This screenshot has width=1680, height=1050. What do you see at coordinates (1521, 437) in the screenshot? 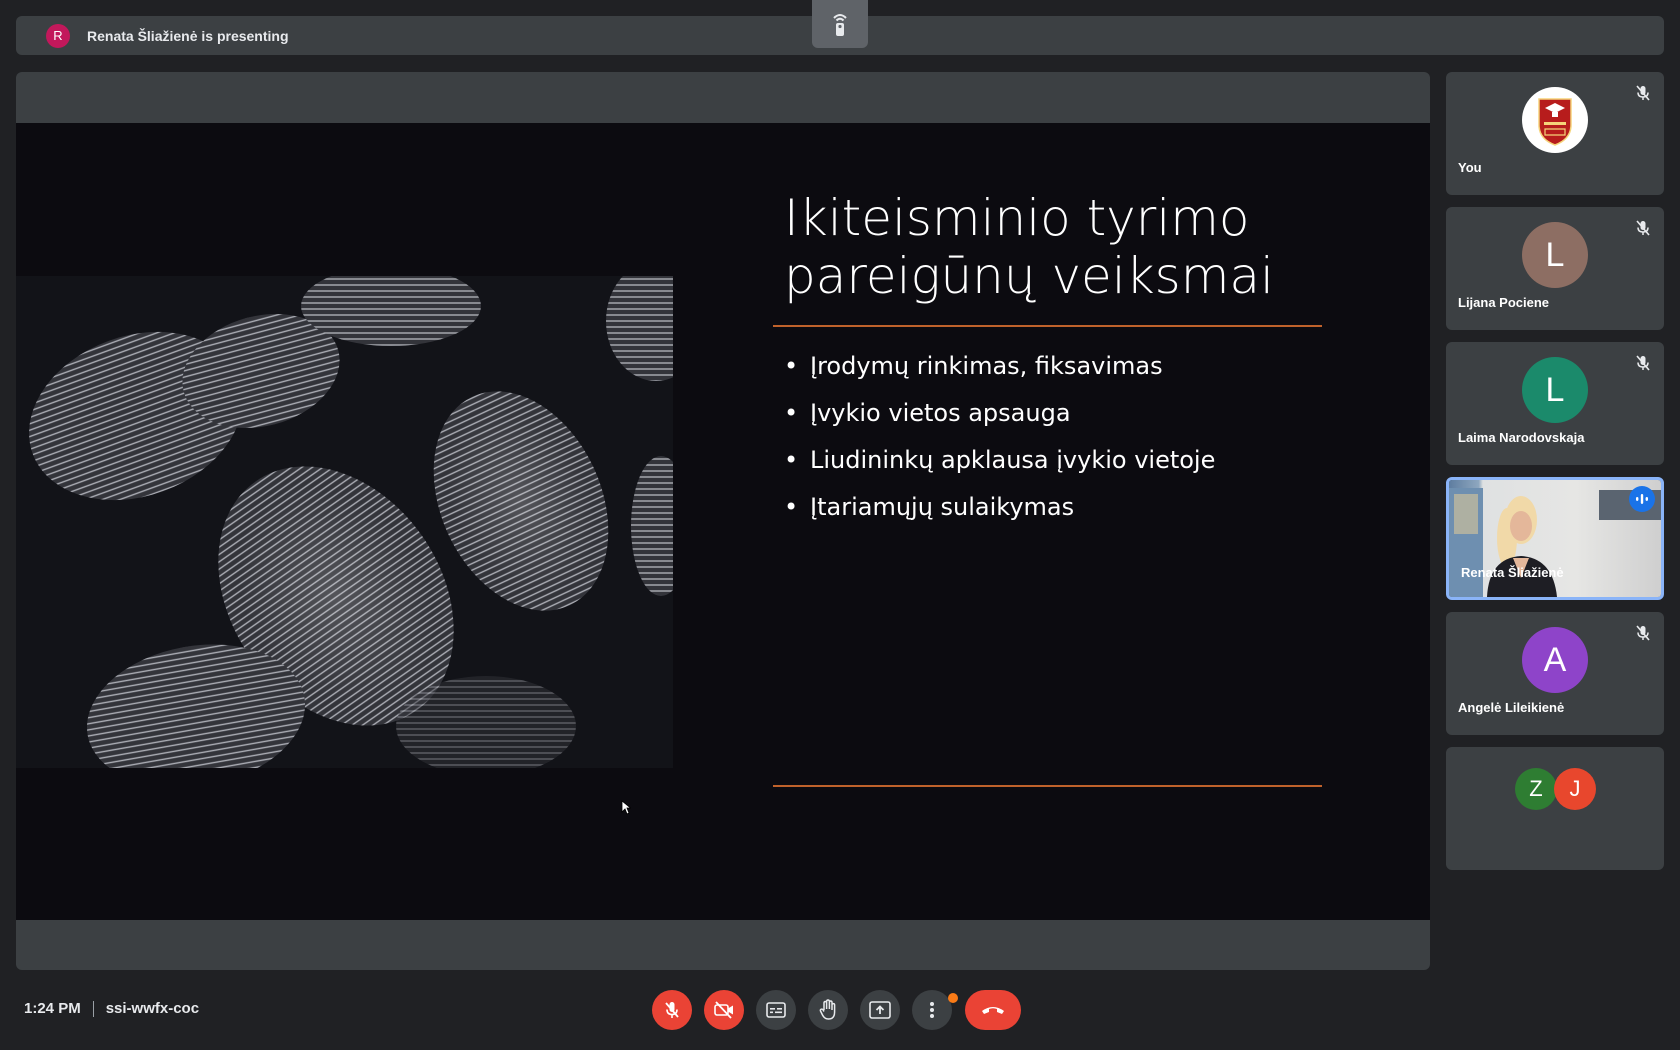
I see `participant-name: Laima Narodovskaja` at bounding box center [1521, 437].